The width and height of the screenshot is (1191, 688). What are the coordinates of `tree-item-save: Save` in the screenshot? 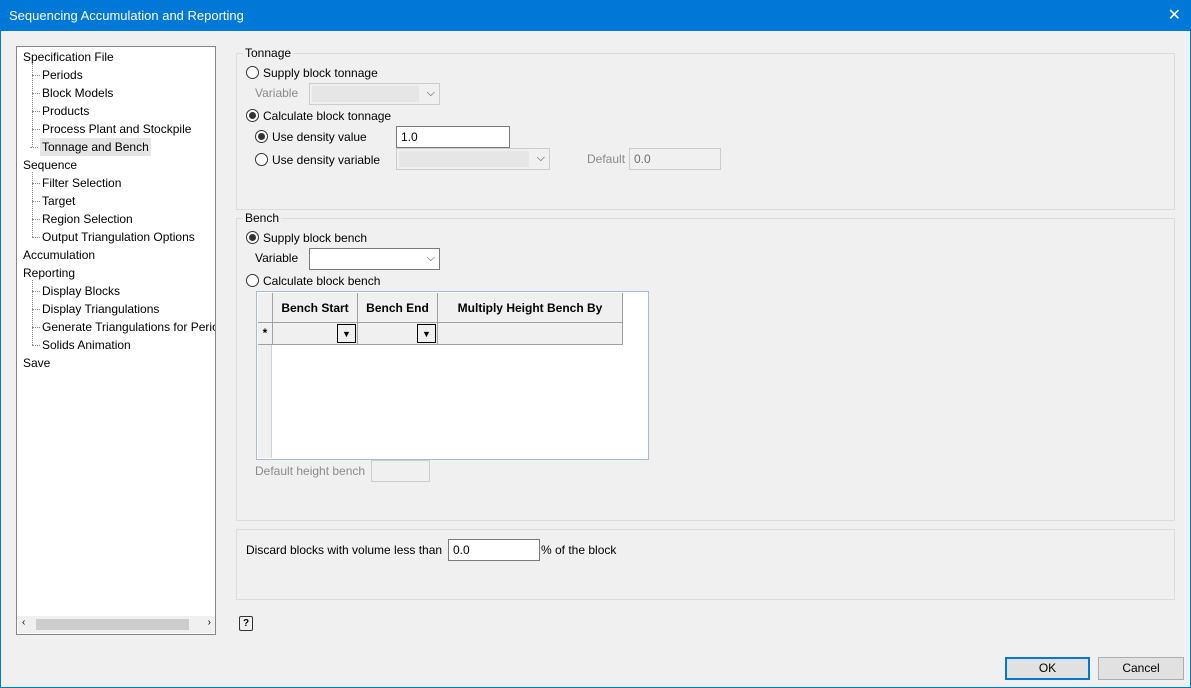 It's located at (36, 363).